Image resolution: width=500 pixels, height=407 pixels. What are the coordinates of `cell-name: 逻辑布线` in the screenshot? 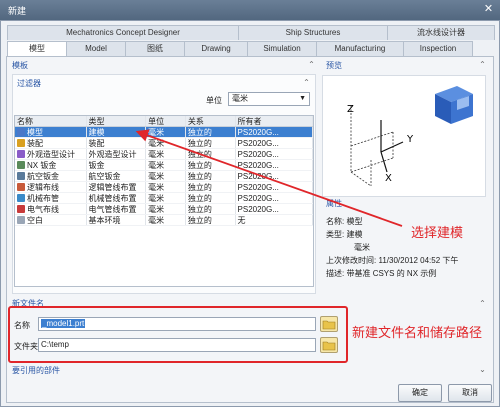 It's located at (51, 187).